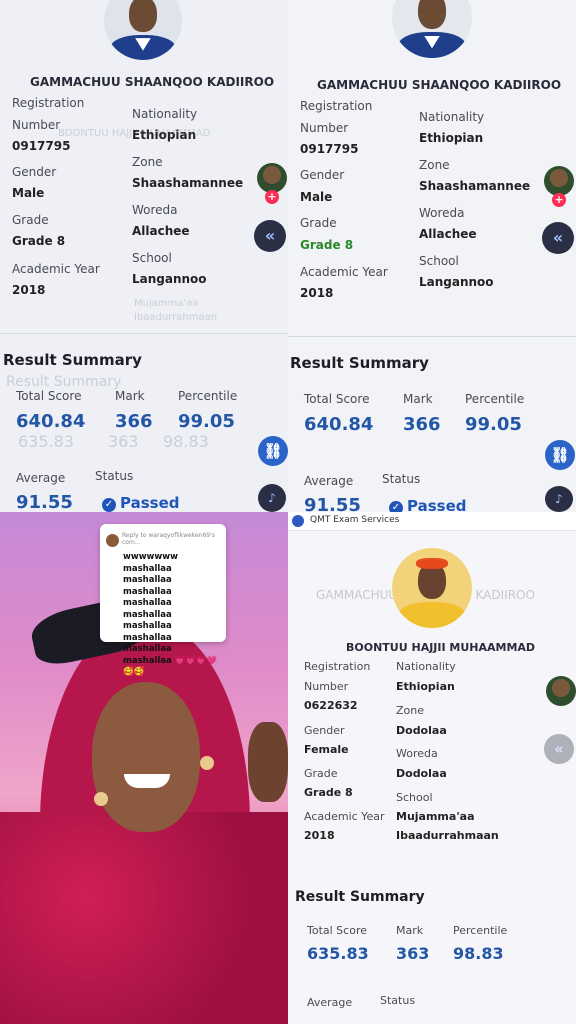 Image resolution: width=576 pixels, height=1024 pixels. I want to click on hand, so click(268, 762).